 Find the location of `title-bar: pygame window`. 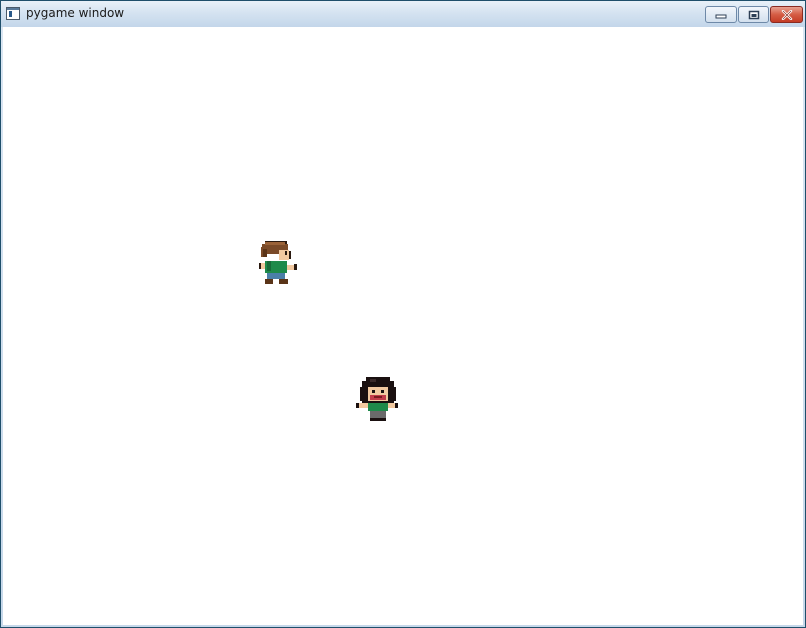

title-bar: pygame window is located at coordinates (403, 14).